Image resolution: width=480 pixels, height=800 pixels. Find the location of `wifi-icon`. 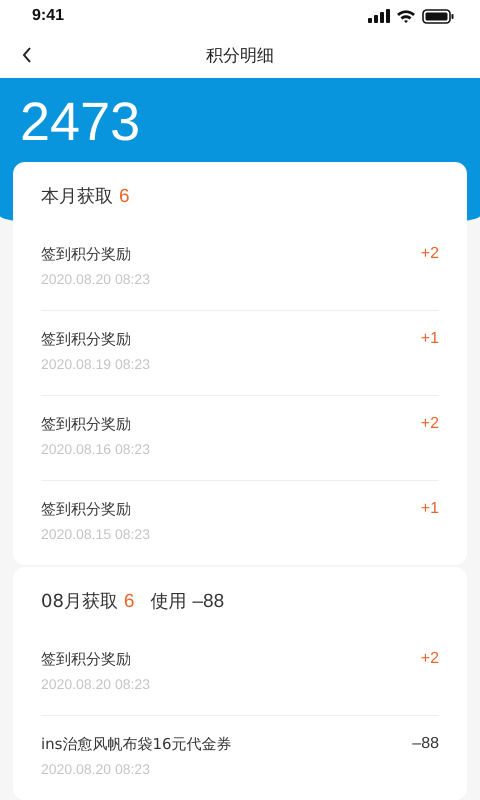

wifi-icon is located at coordinates (406, 16).